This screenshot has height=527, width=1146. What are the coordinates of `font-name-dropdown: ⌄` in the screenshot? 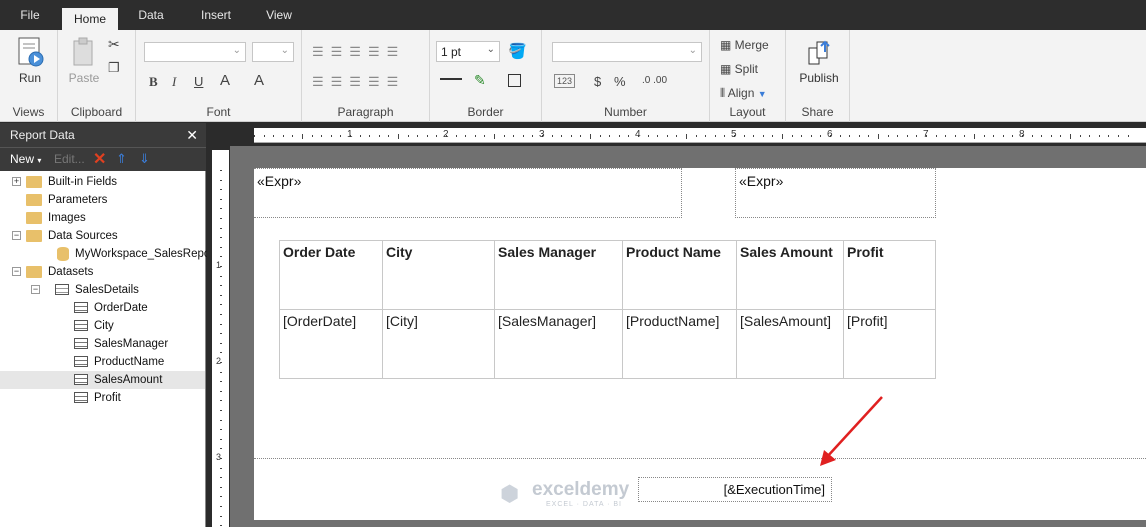 It's located at (195, 52).